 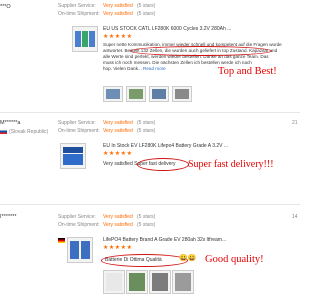 What do you see at coordinates (188, 258) in the screenshot?
I see `emoji-icon: 😀😀` at bounding box center [188, 258].